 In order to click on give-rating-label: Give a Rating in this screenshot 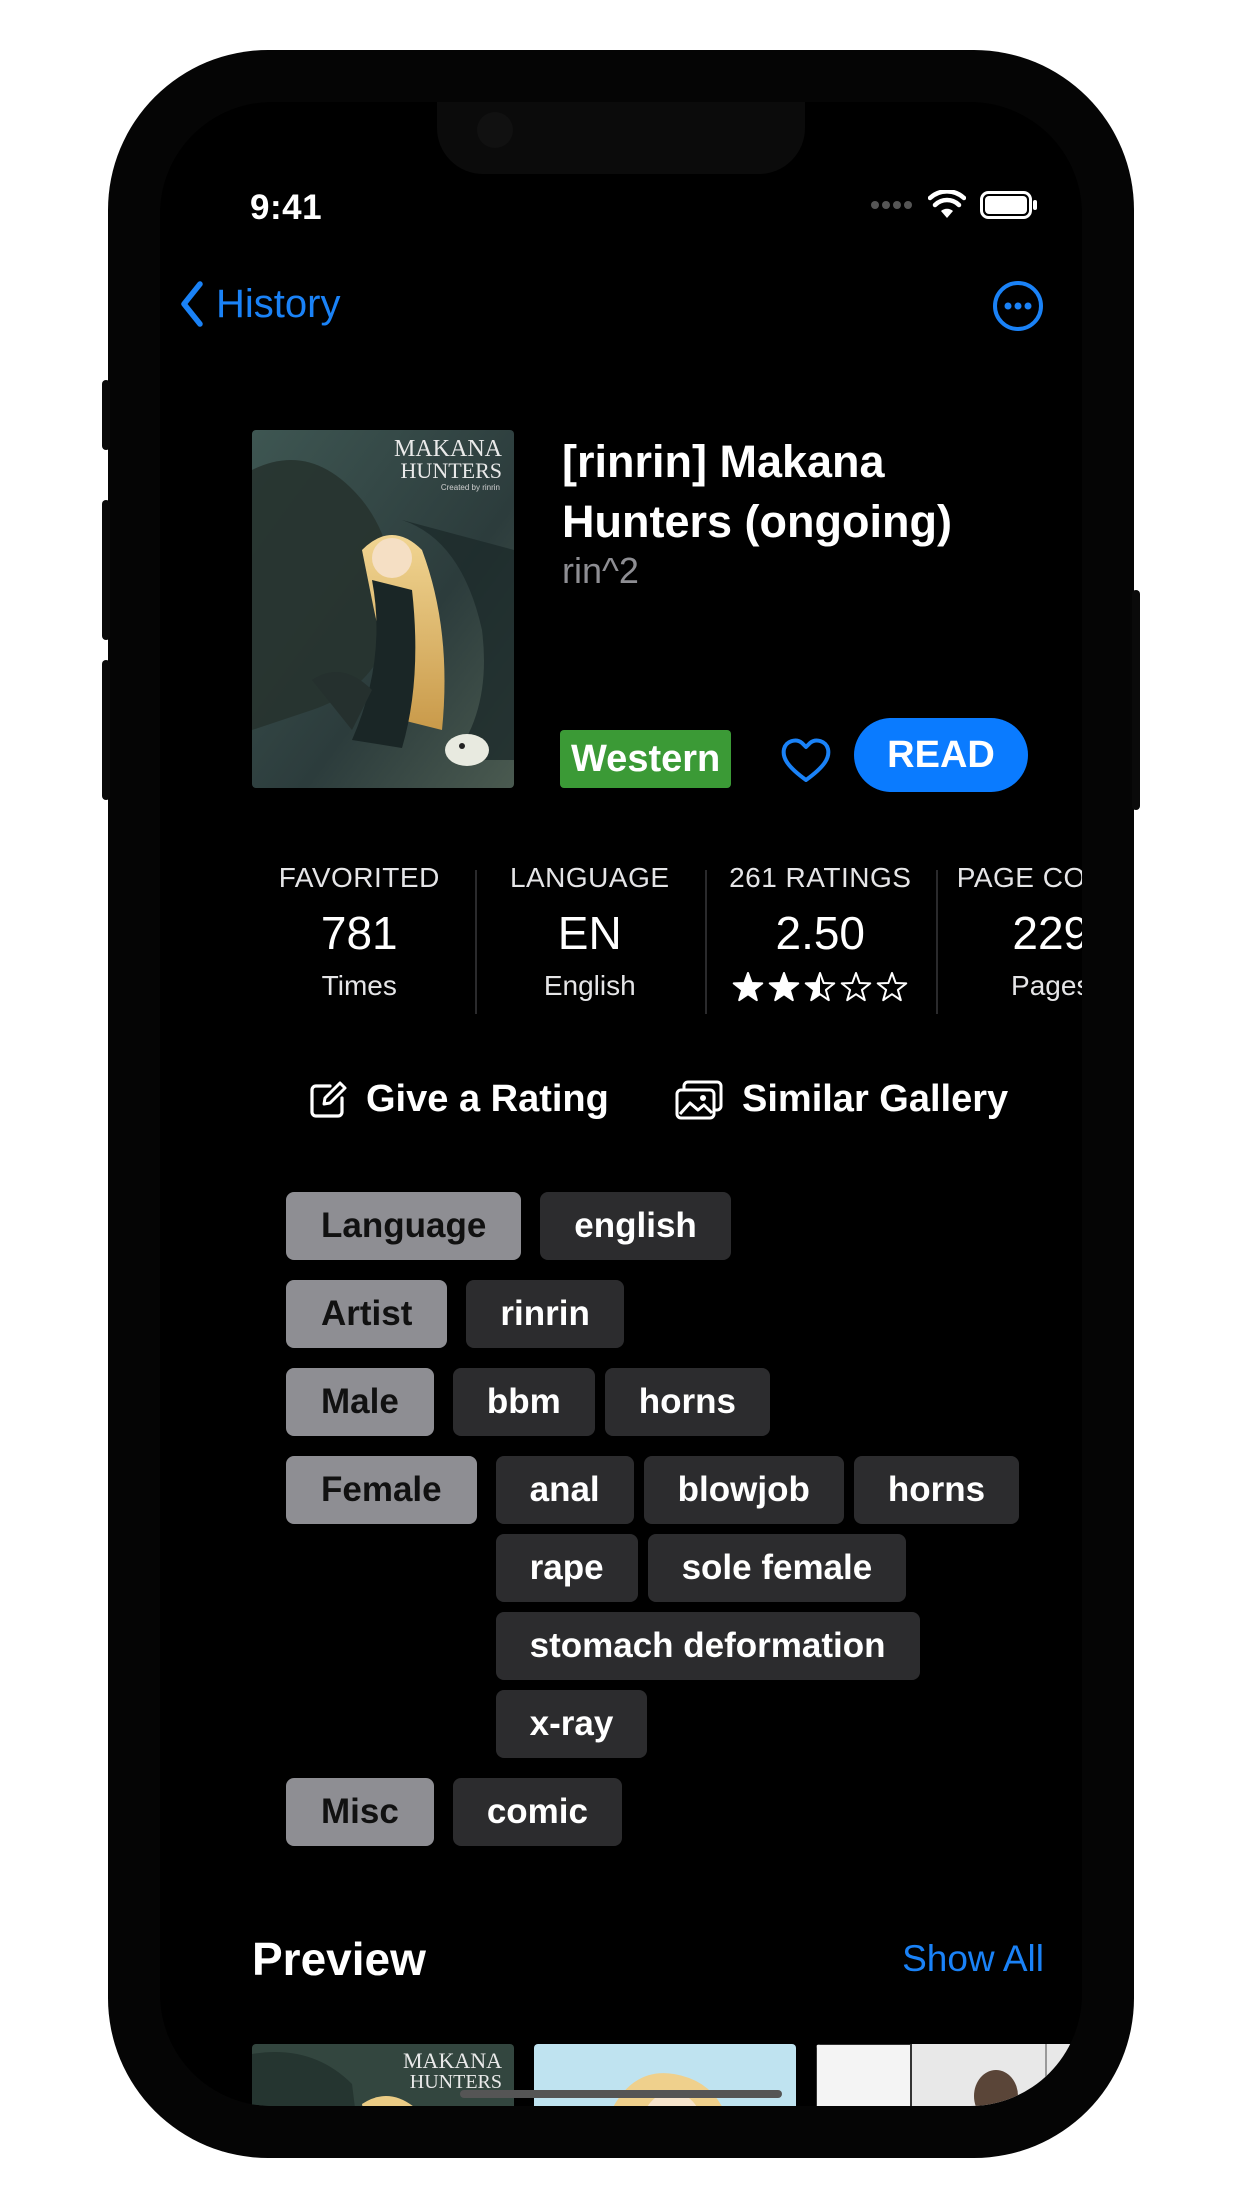, I will do `click(487, 1099)`.